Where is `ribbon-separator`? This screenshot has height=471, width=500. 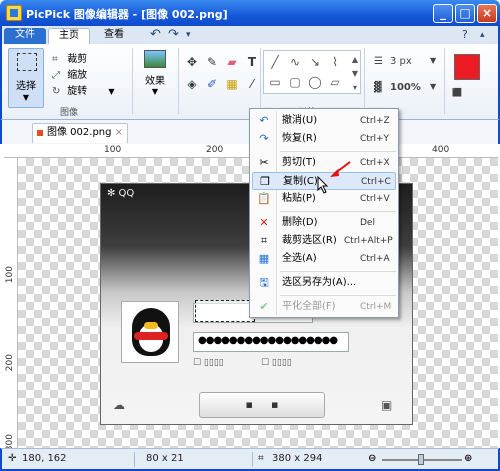
ribbon-separator is located at coordinates (132, 81).